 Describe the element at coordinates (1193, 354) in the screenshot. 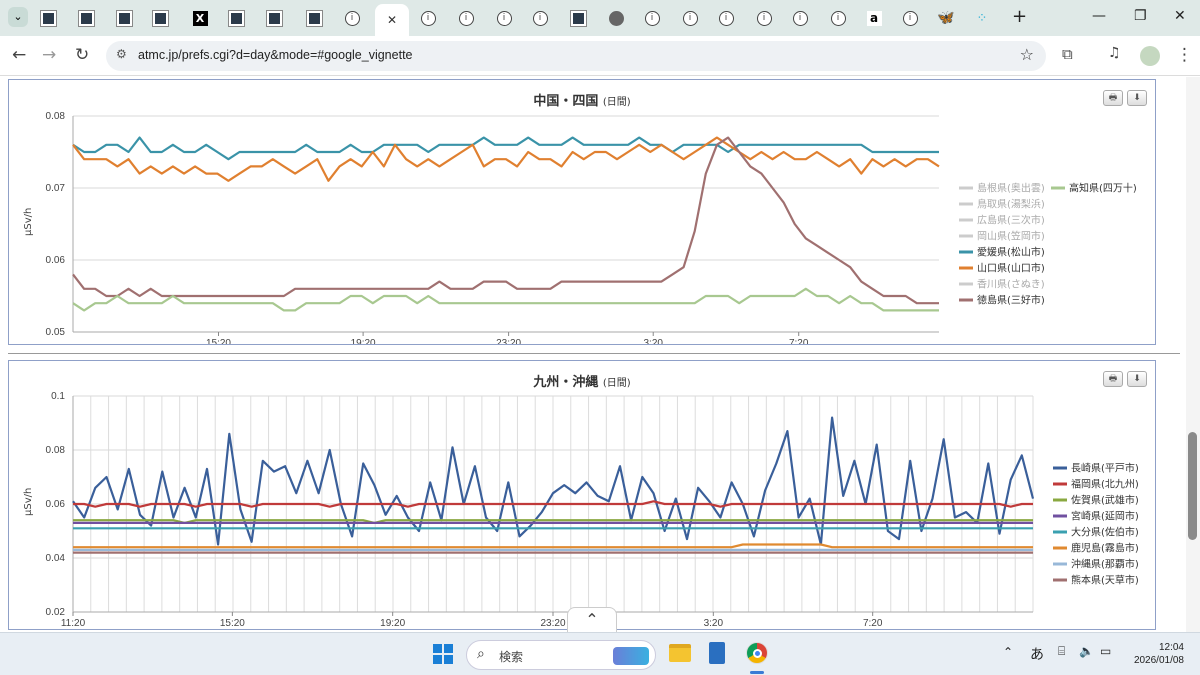

I see `scrollbar` at that location.